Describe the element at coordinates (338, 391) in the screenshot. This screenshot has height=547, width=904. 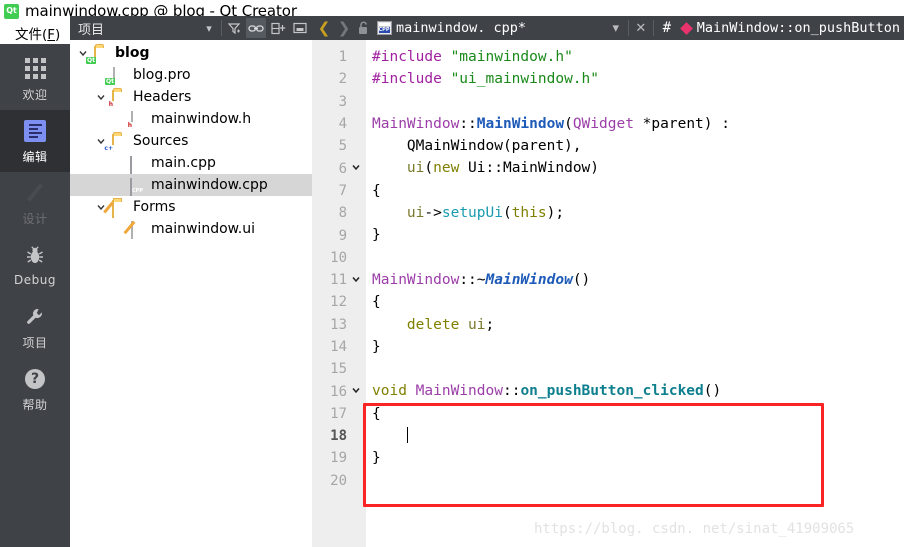
I see `line-number-label: 16` at that location.